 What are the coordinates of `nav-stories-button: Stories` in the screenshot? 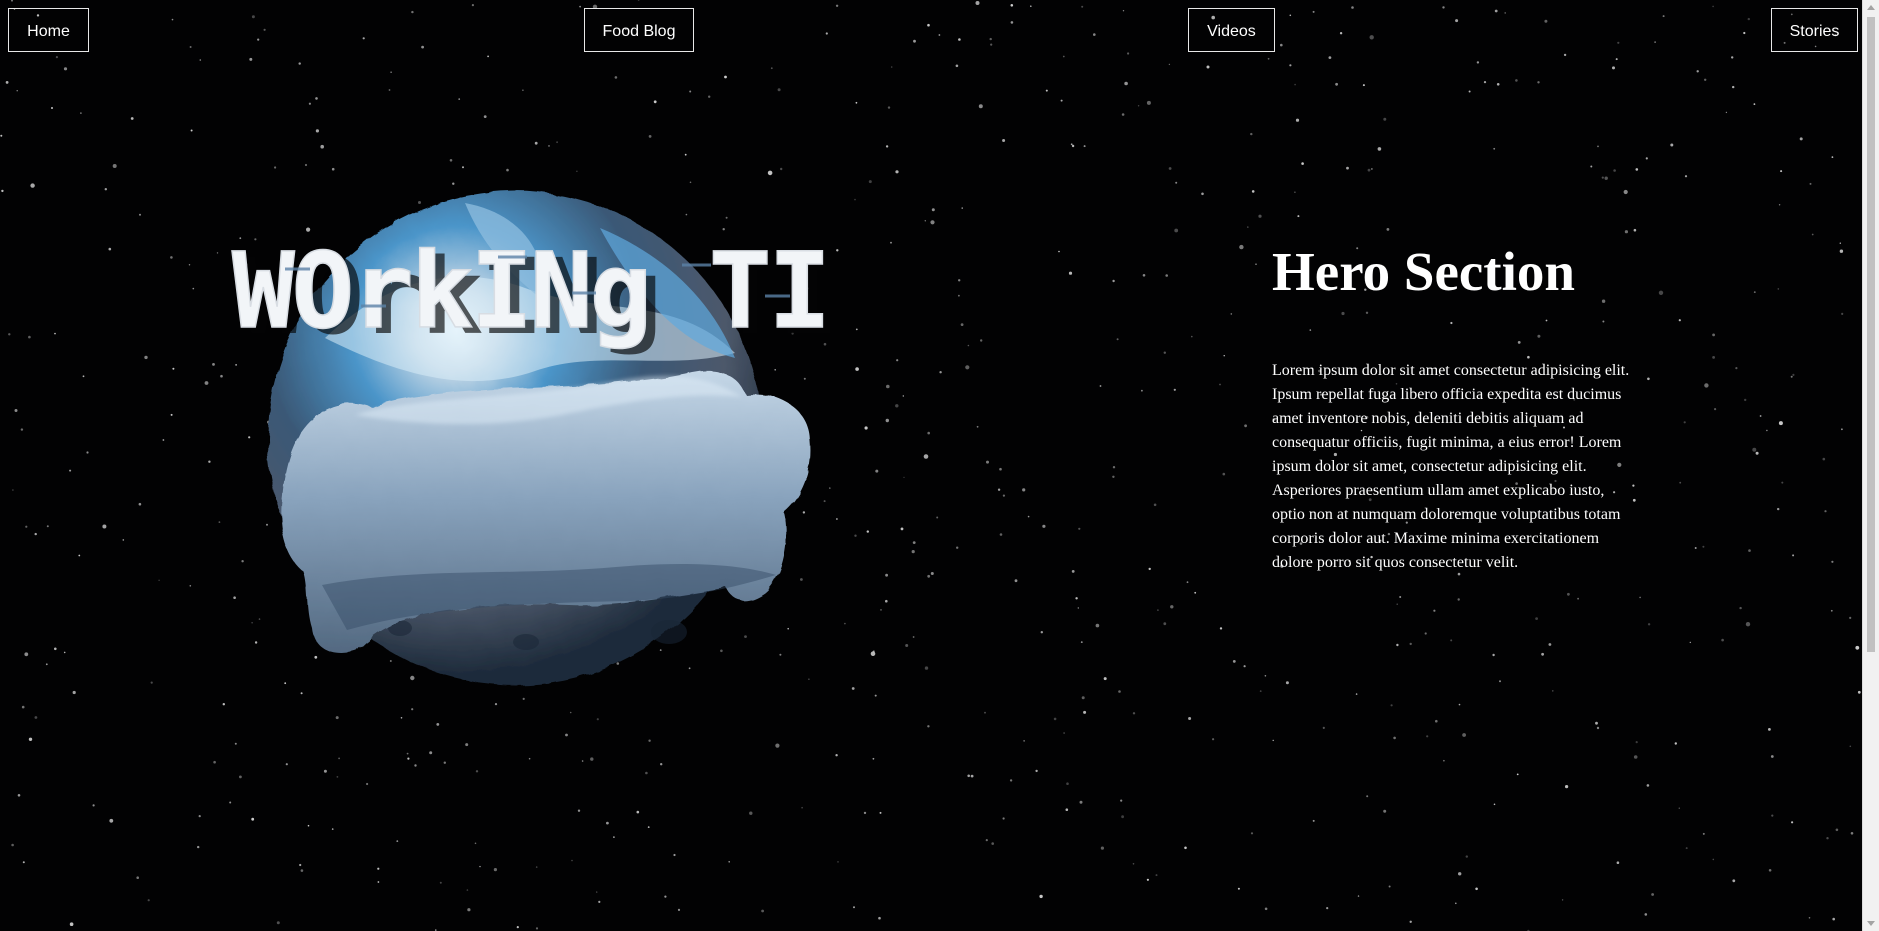 It's located at (1814, 30).